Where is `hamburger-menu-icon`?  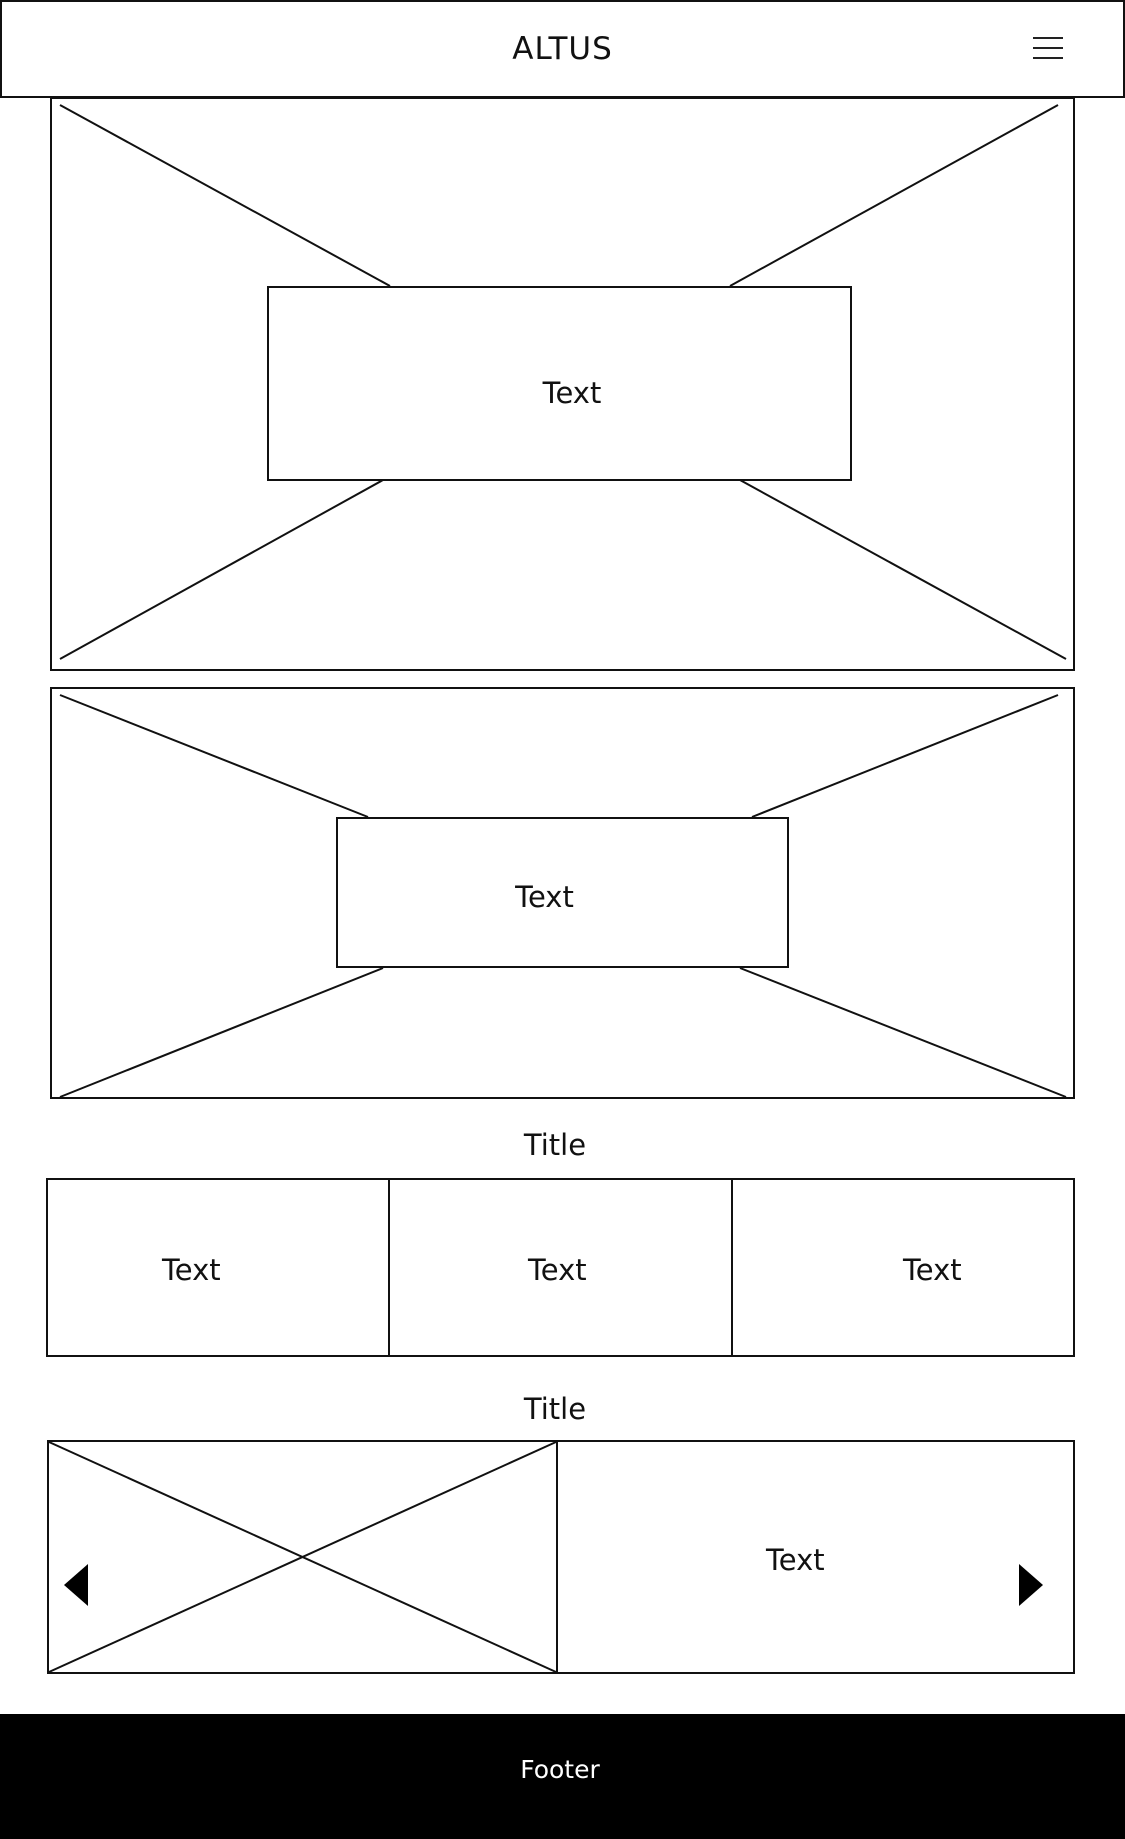 hamburger-menu-icon is located at coordinates (1048, 49).